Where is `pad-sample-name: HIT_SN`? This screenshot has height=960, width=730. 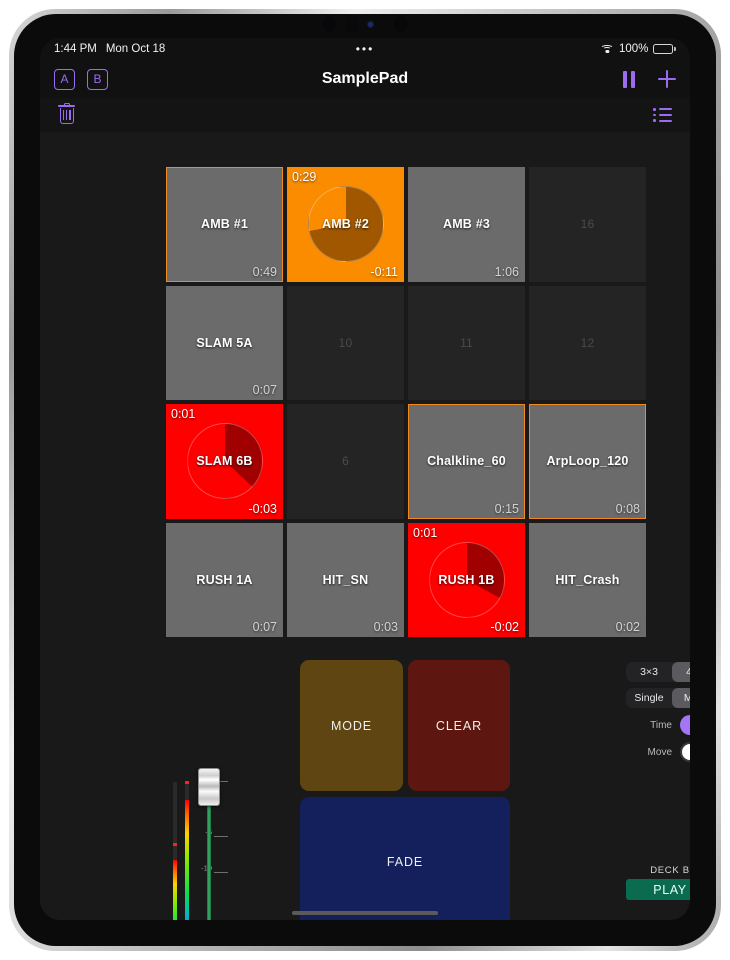
pad-sample-name: HIT_SN is located at coordinates (345, 579).